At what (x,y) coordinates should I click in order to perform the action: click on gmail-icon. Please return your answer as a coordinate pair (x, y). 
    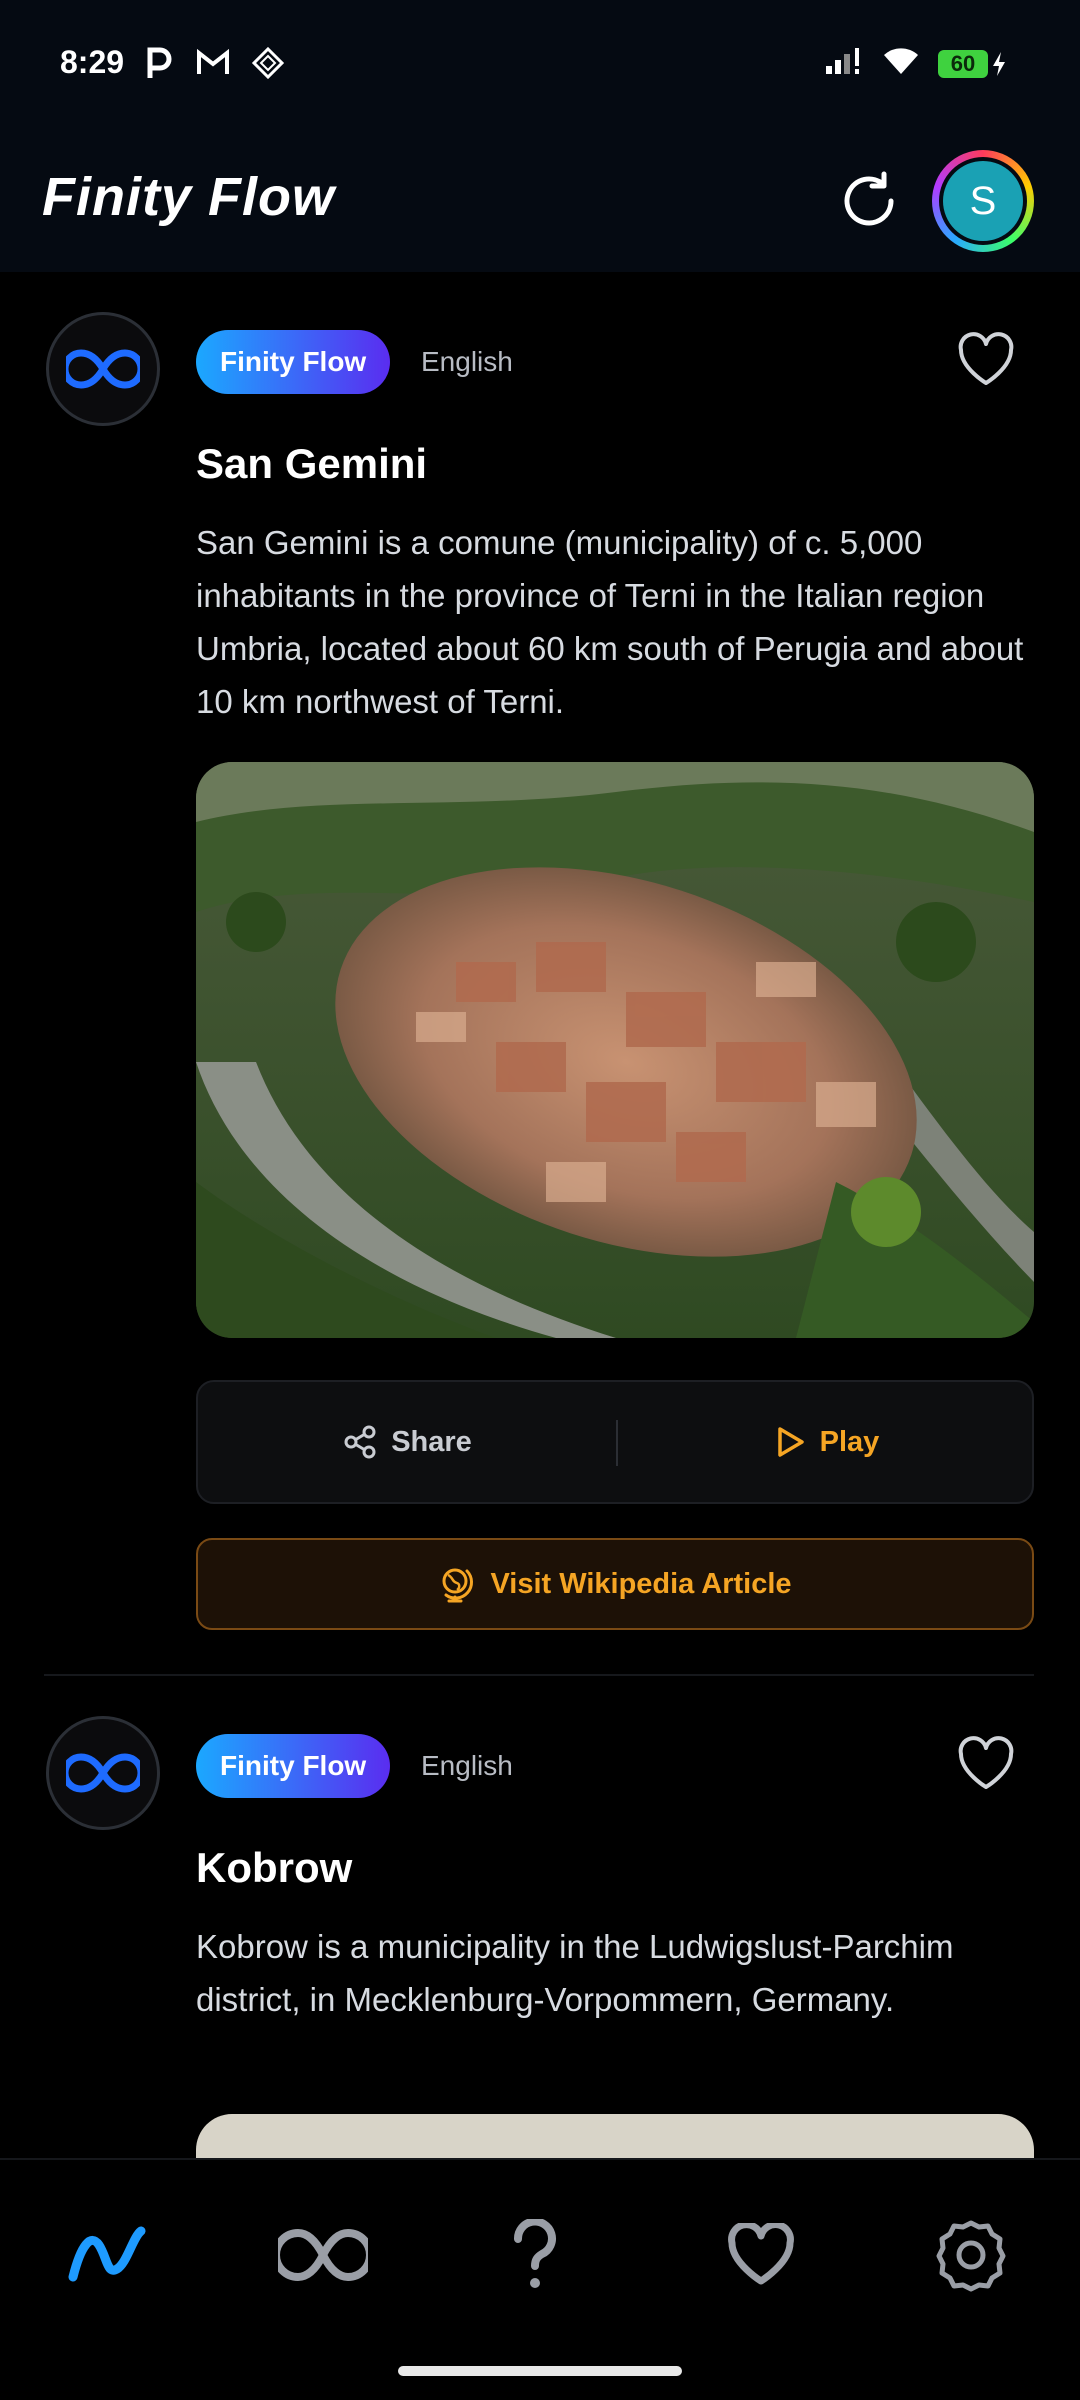
    Looking at the image, I should click on (213, 65).